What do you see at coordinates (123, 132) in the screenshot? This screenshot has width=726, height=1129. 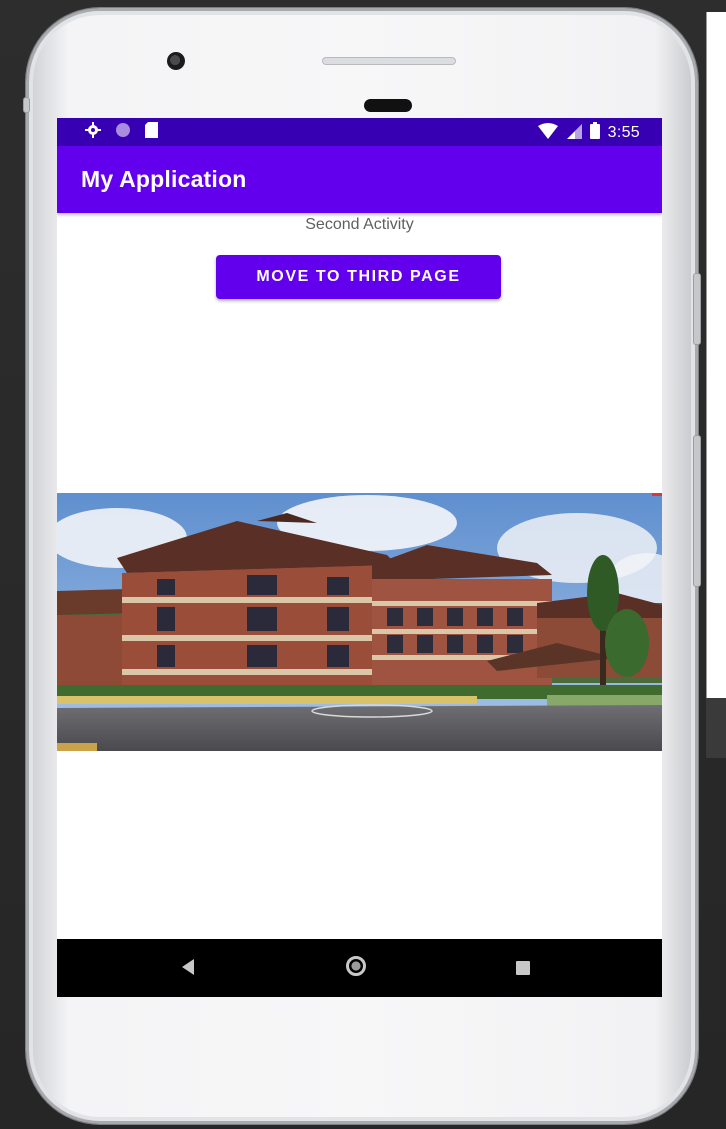 I see `notification-dot-icon` at bounding box center [123, 132].